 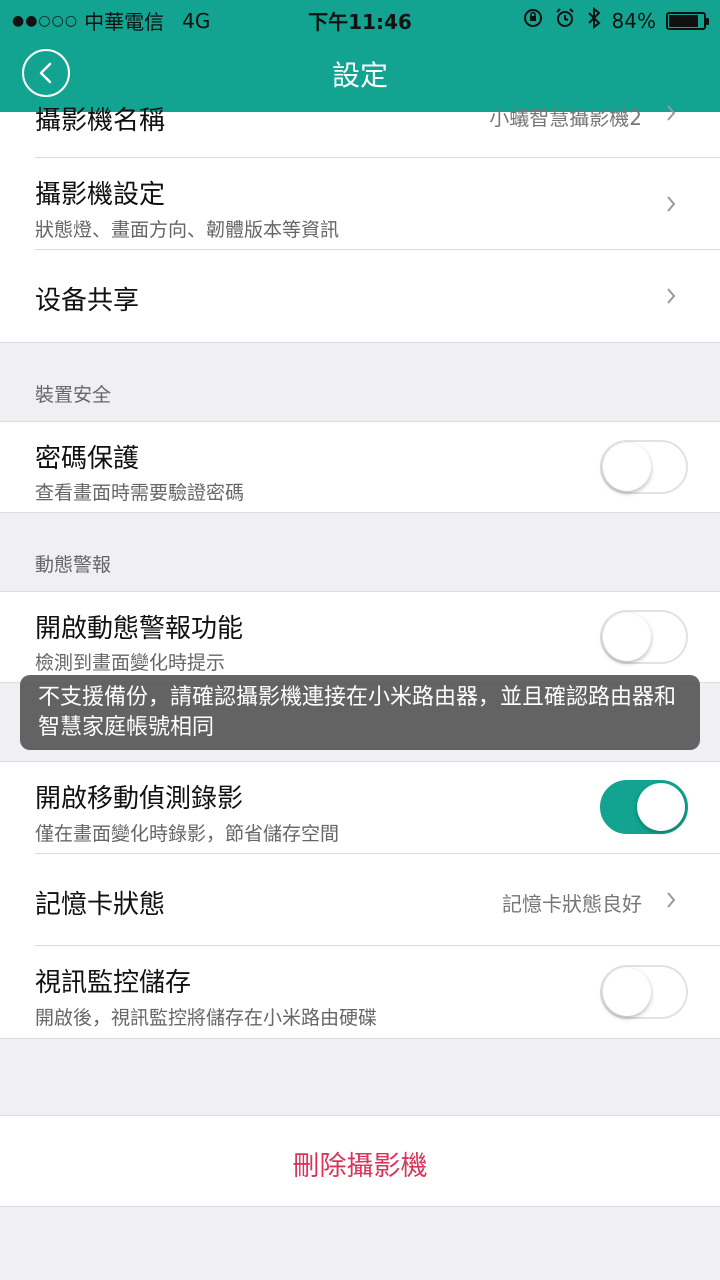 What do you see at coordinates (187, 230) in the screenshot?
I see `camera-settings-subtitle: 狀態燈、畫面方向、韌體版本等資訊` at bounding box center [187, 230].